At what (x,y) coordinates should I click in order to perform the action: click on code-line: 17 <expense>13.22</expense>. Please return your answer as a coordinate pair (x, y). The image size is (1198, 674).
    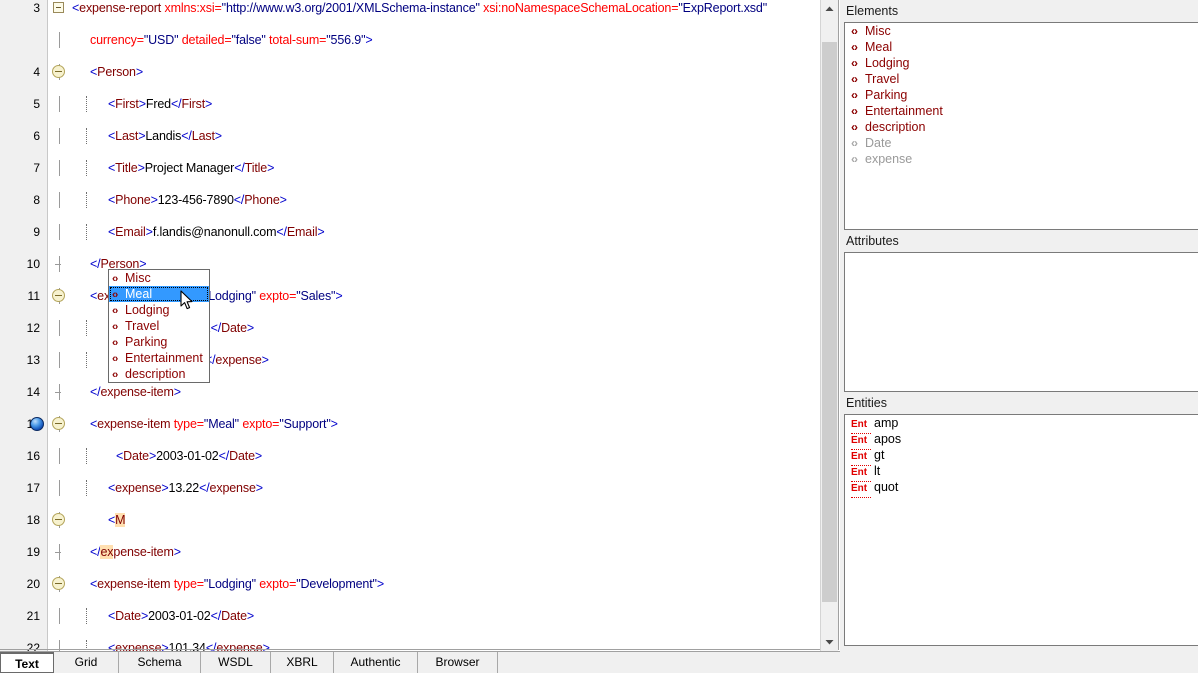
    Looking at the image, I should click on (420, 488).